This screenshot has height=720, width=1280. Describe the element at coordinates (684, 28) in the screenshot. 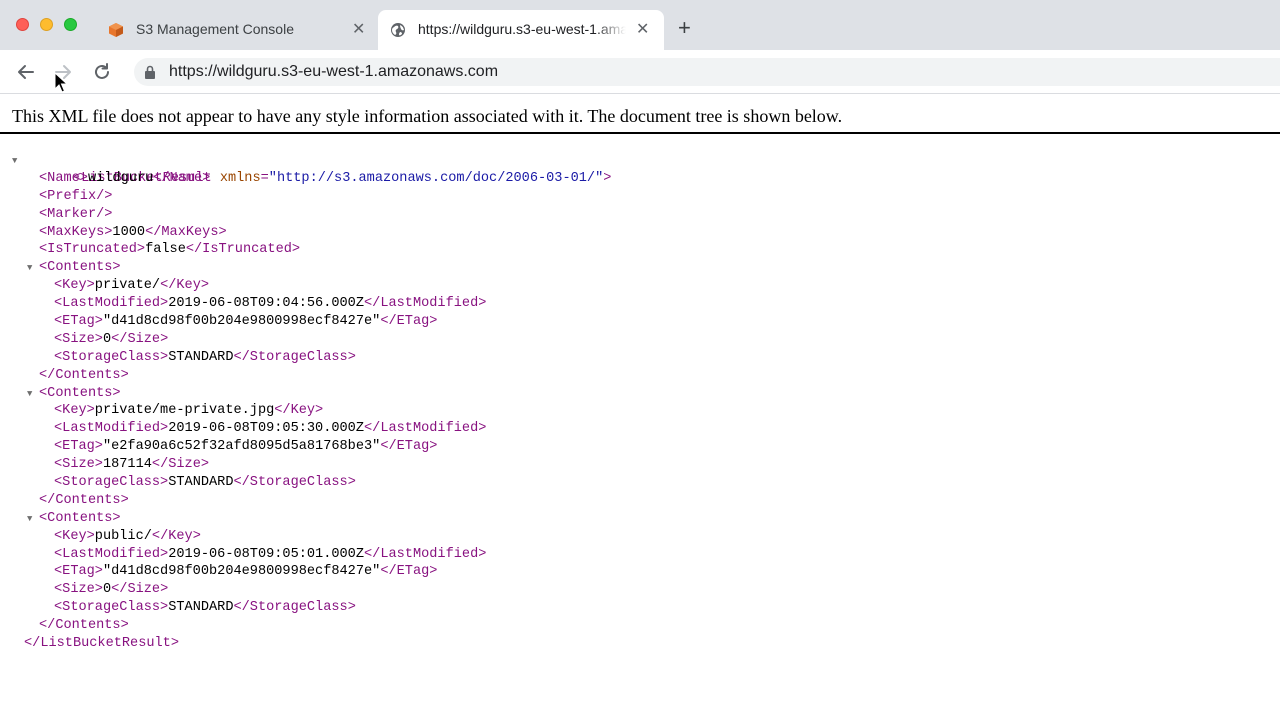

I see `new-tab-button: +` at that location.